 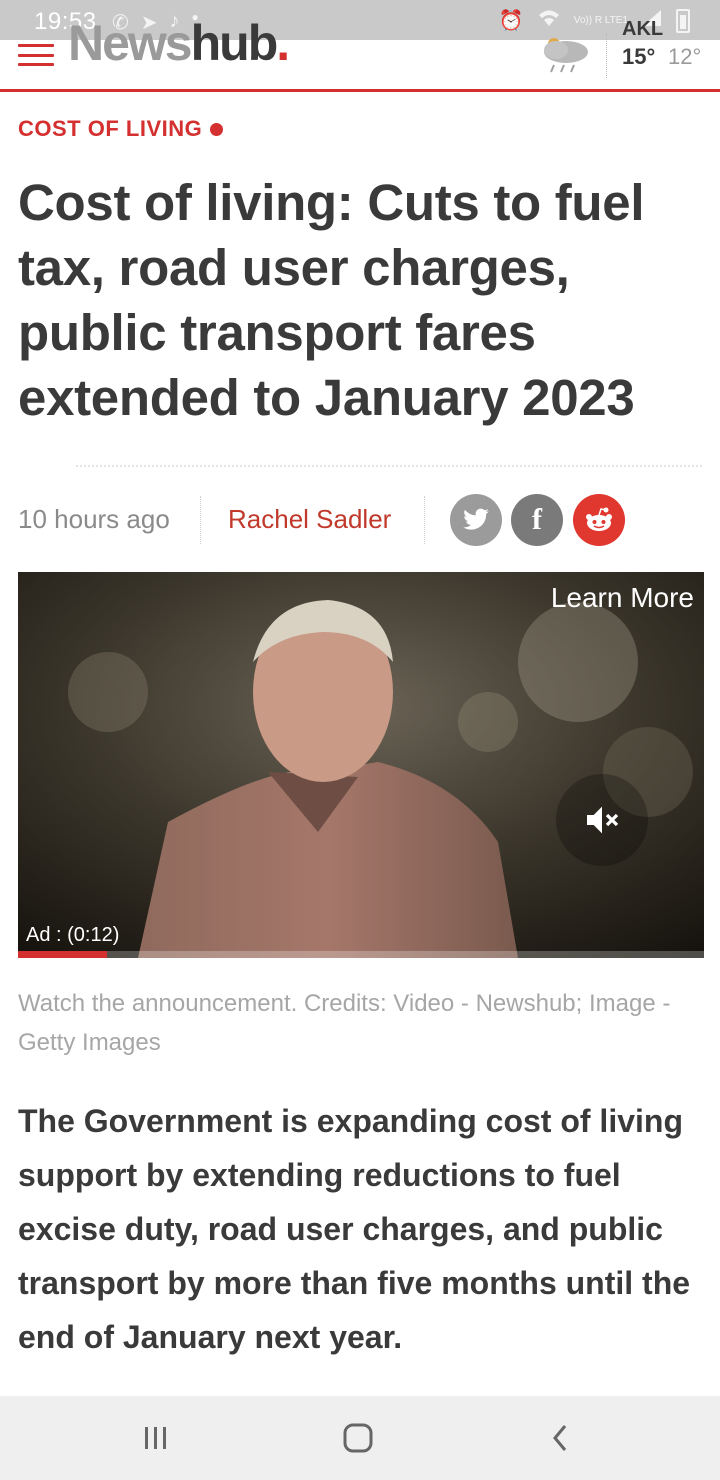 I want to click on weather-low: 12°, so click(x=685, y=56).